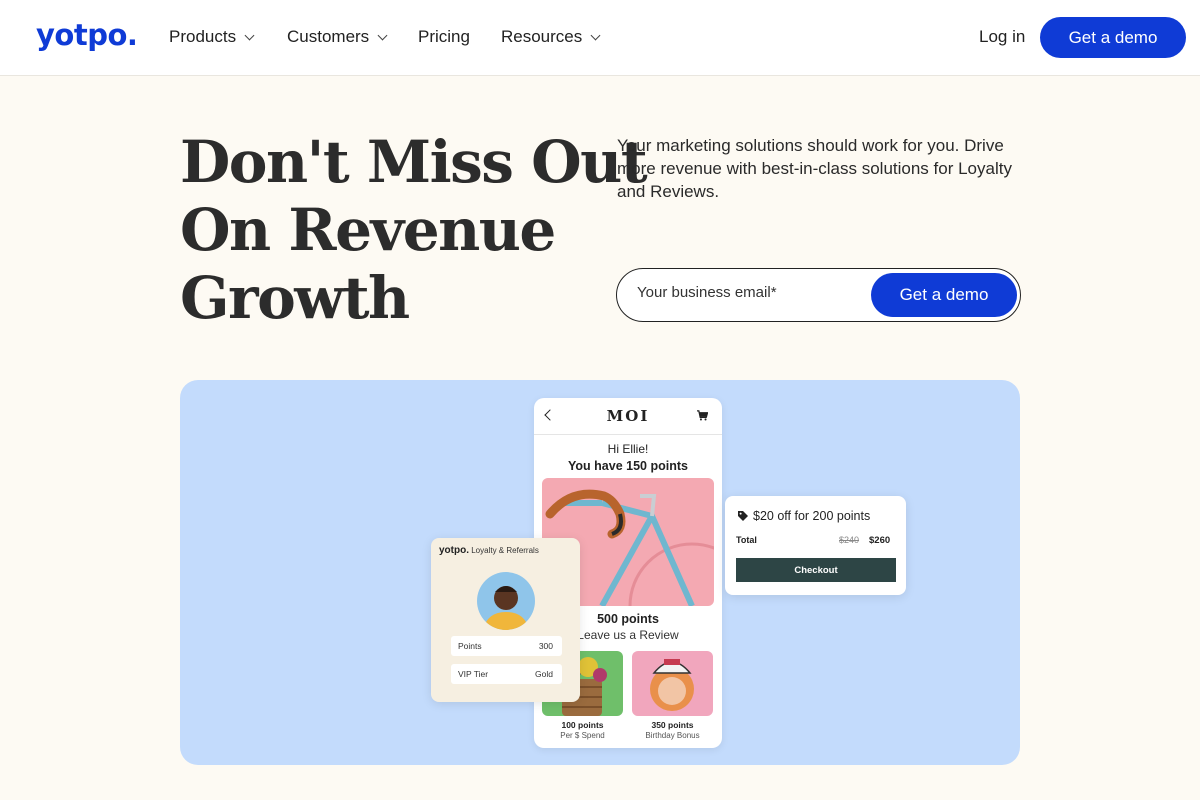 The image size is (1200, 800). What do you see at coordinates (743, 516) in the screenshot?
I see `tag-icon` at bounding box center [743, 516].